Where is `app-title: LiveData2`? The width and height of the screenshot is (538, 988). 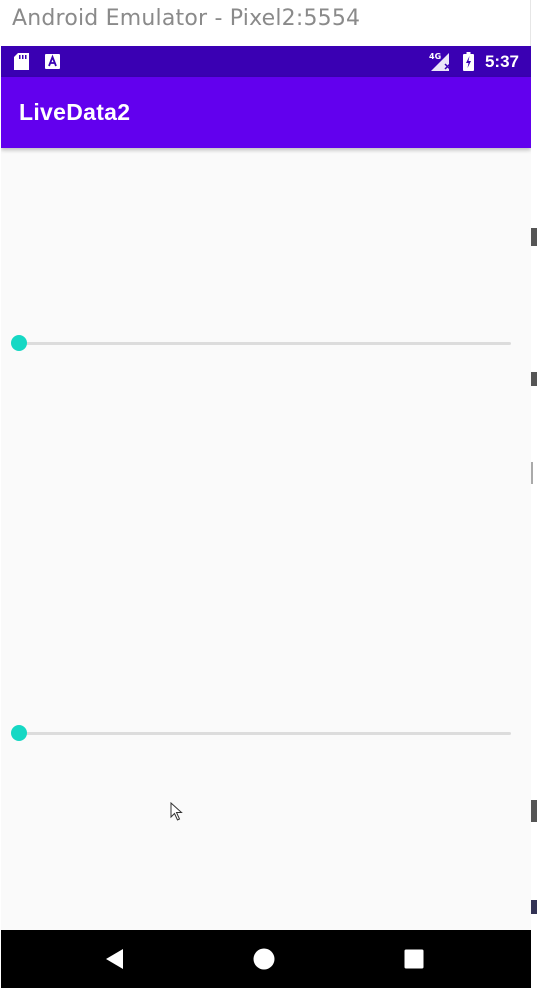
app-title: LiveData2 is located at coordinates (75, 112).